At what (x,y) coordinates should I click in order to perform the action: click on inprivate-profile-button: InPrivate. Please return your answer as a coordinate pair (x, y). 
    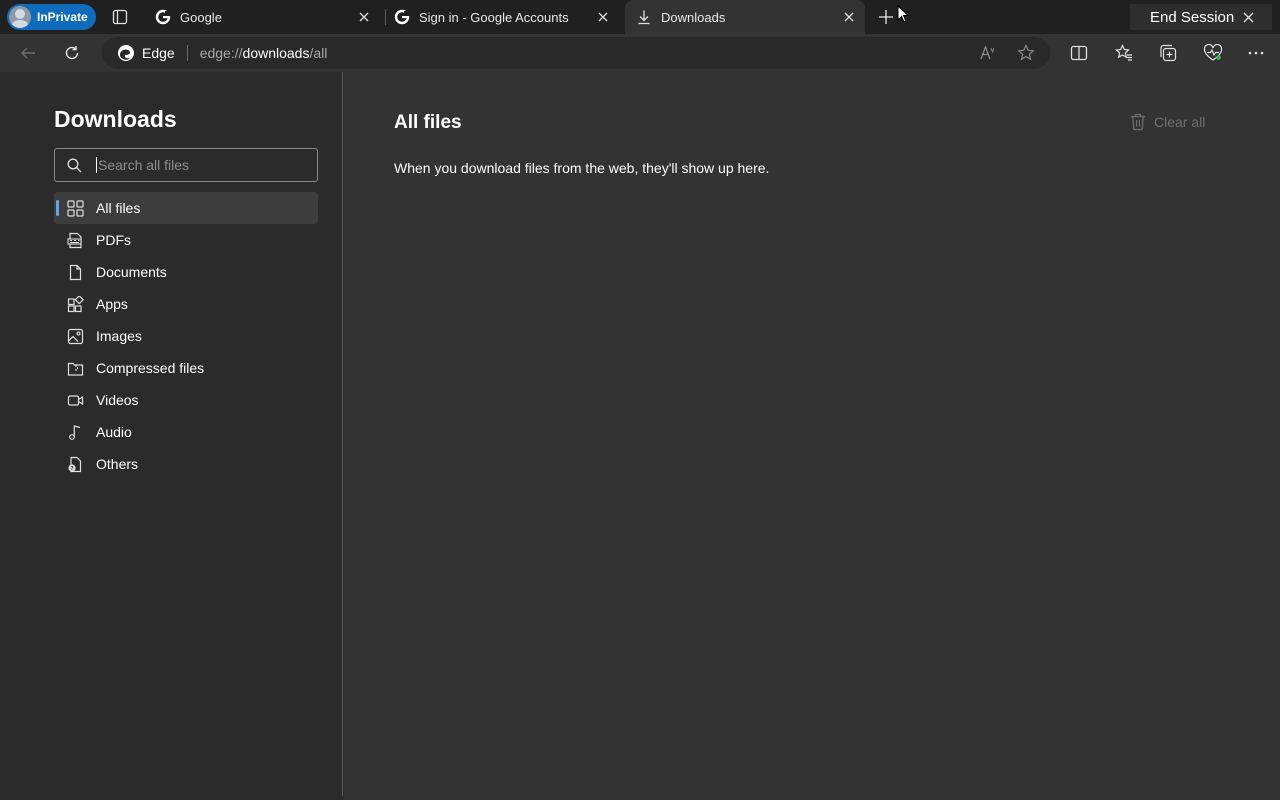
    Looking at the image, I should click on (51, 17).